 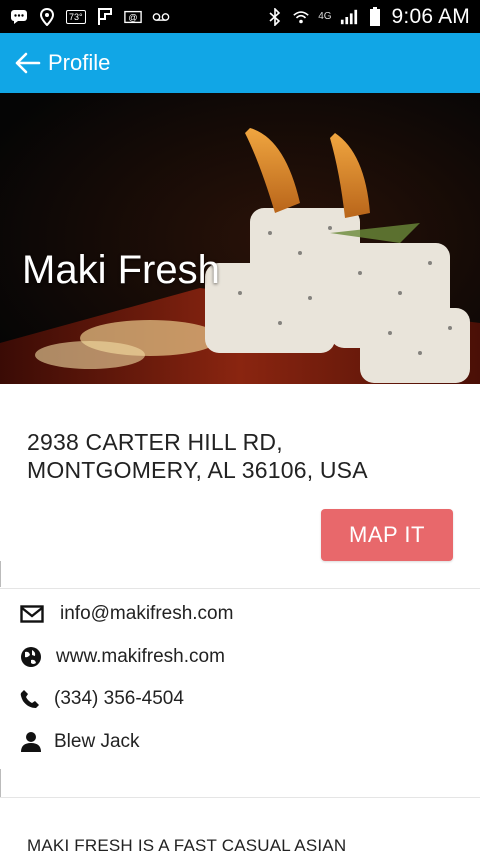 I want to click on phone-icon, so click(x=34, y=699).